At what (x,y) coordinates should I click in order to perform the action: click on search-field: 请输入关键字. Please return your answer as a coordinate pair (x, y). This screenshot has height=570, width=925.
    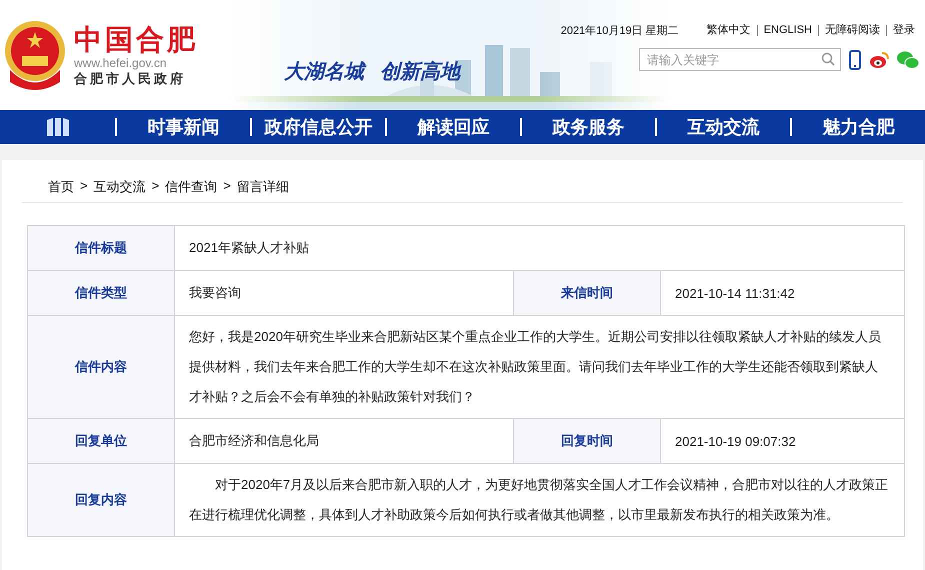
    Looking at the image, I should click on (740, 59).